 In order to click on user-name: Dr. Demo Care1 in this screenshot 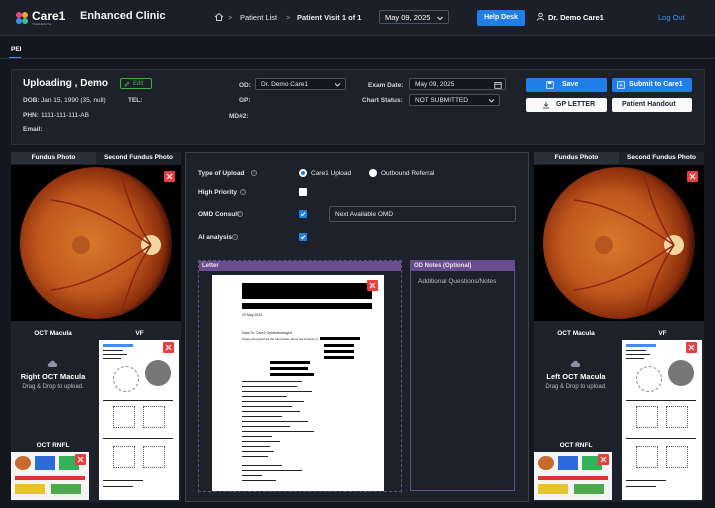, I will do `click(576, 17)`.